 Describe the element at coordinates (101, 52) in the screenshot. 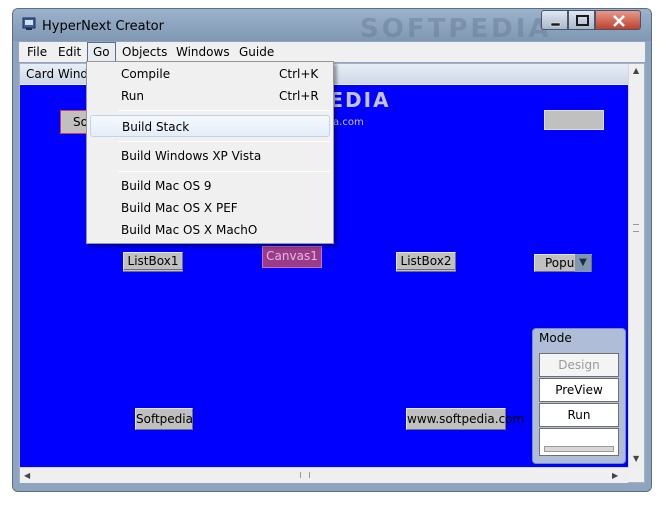

I see `menu-go: Go` at that location.